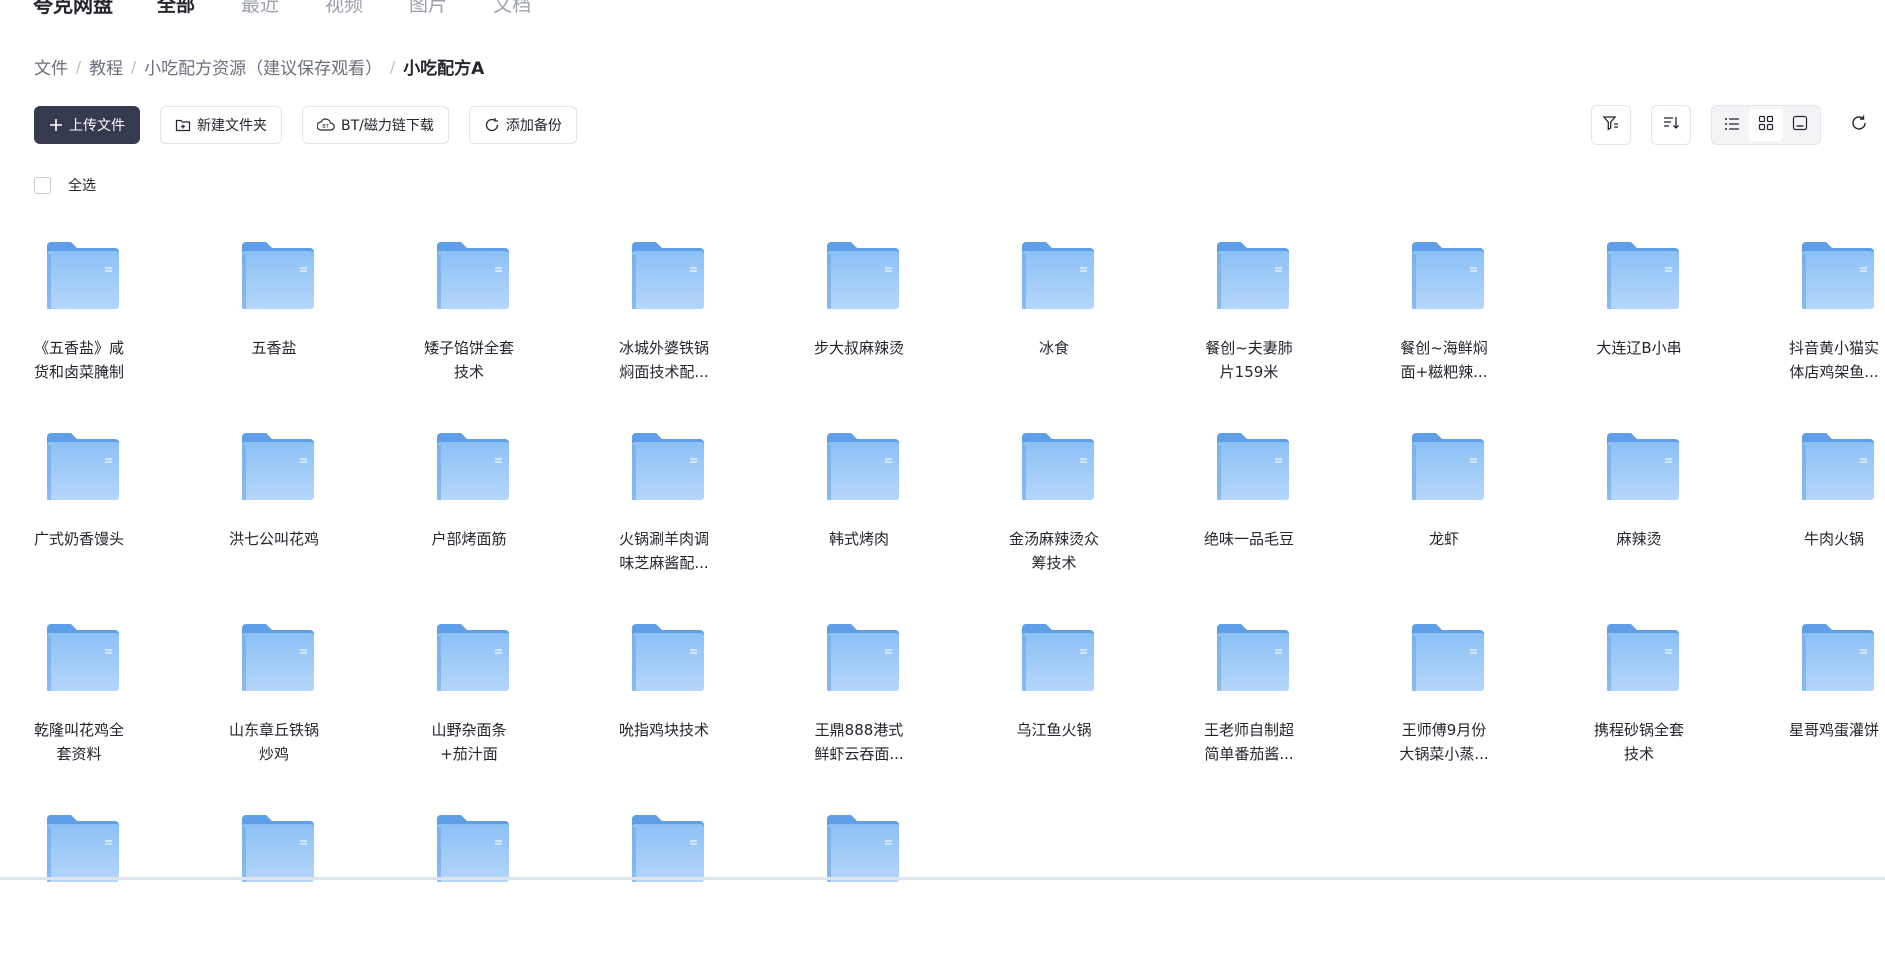 The width and height of the screenshot is (1885, 971). Describe the element at coordinates (664, 695) in the screenshot. I see `folder-item: 吮指鸡块技术` at that location.